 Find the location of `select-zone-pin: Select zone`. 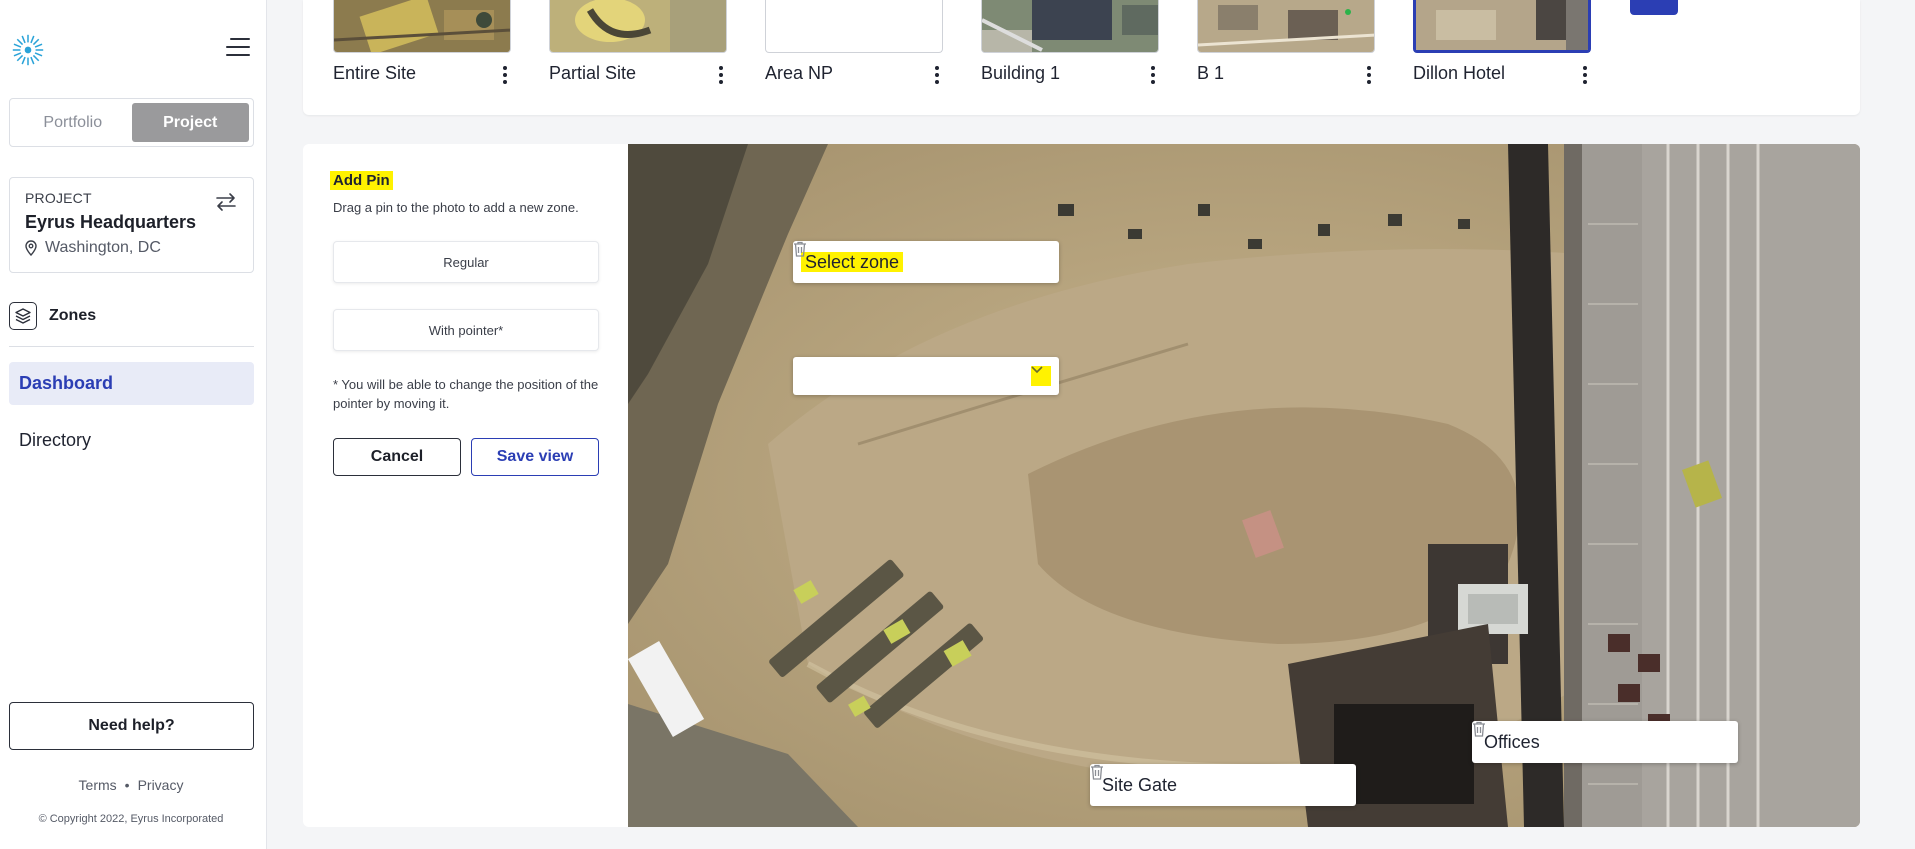

select-zone-pin: Select zone is located at coordinates (926, 262).